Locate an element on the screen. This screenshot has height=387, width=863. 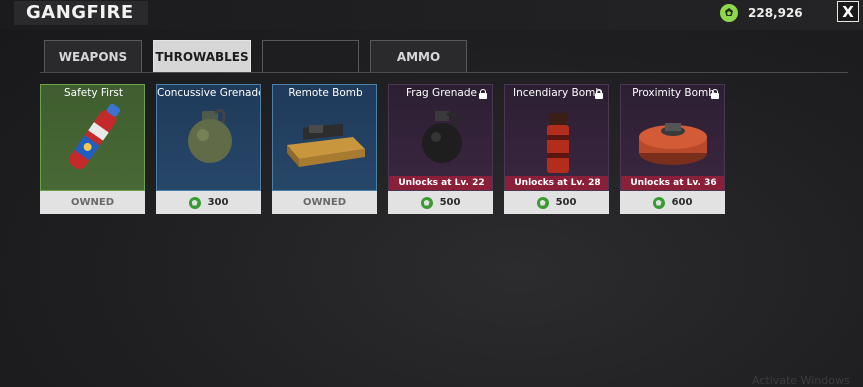
frag-grenade-icon is located at coordinates (442, 137).